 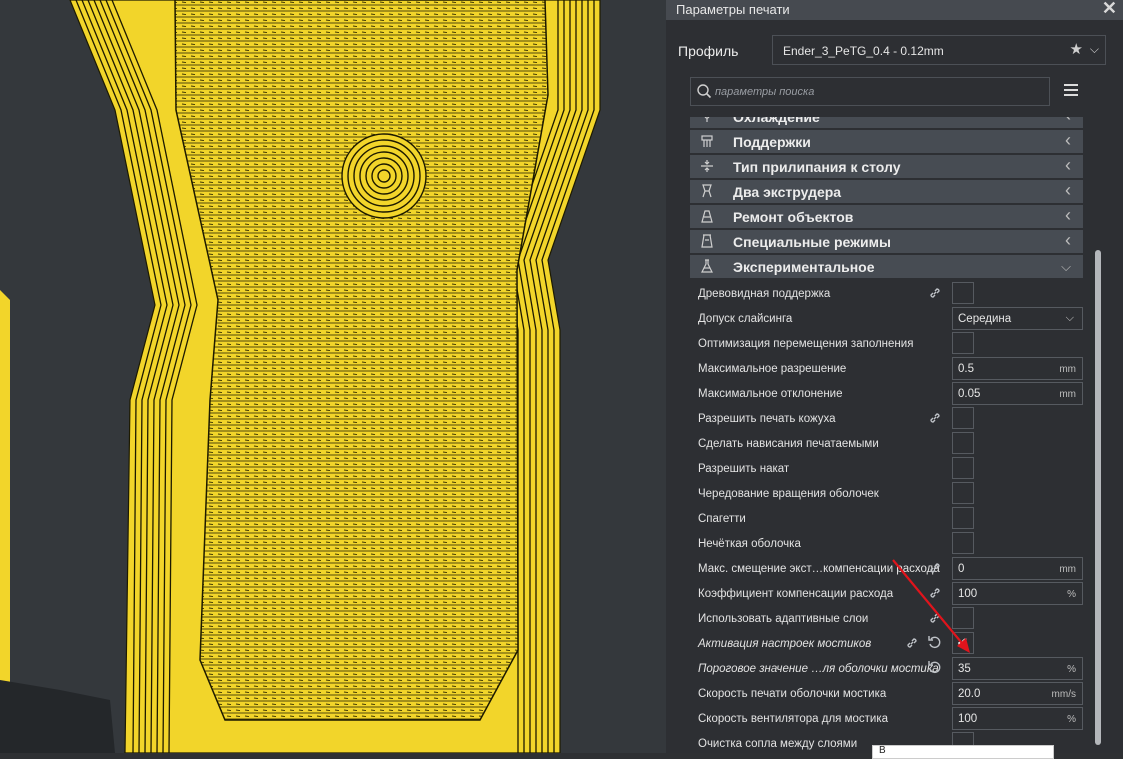 I want to click on flask-icon, so click(x=707, y=266).